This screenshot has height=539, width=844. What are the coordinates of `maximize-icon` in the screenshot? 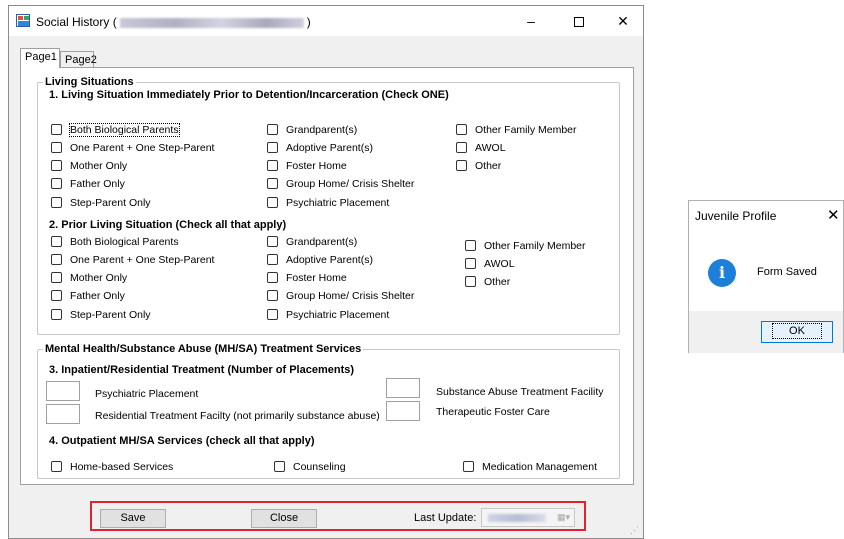 It's located at (579, 22).